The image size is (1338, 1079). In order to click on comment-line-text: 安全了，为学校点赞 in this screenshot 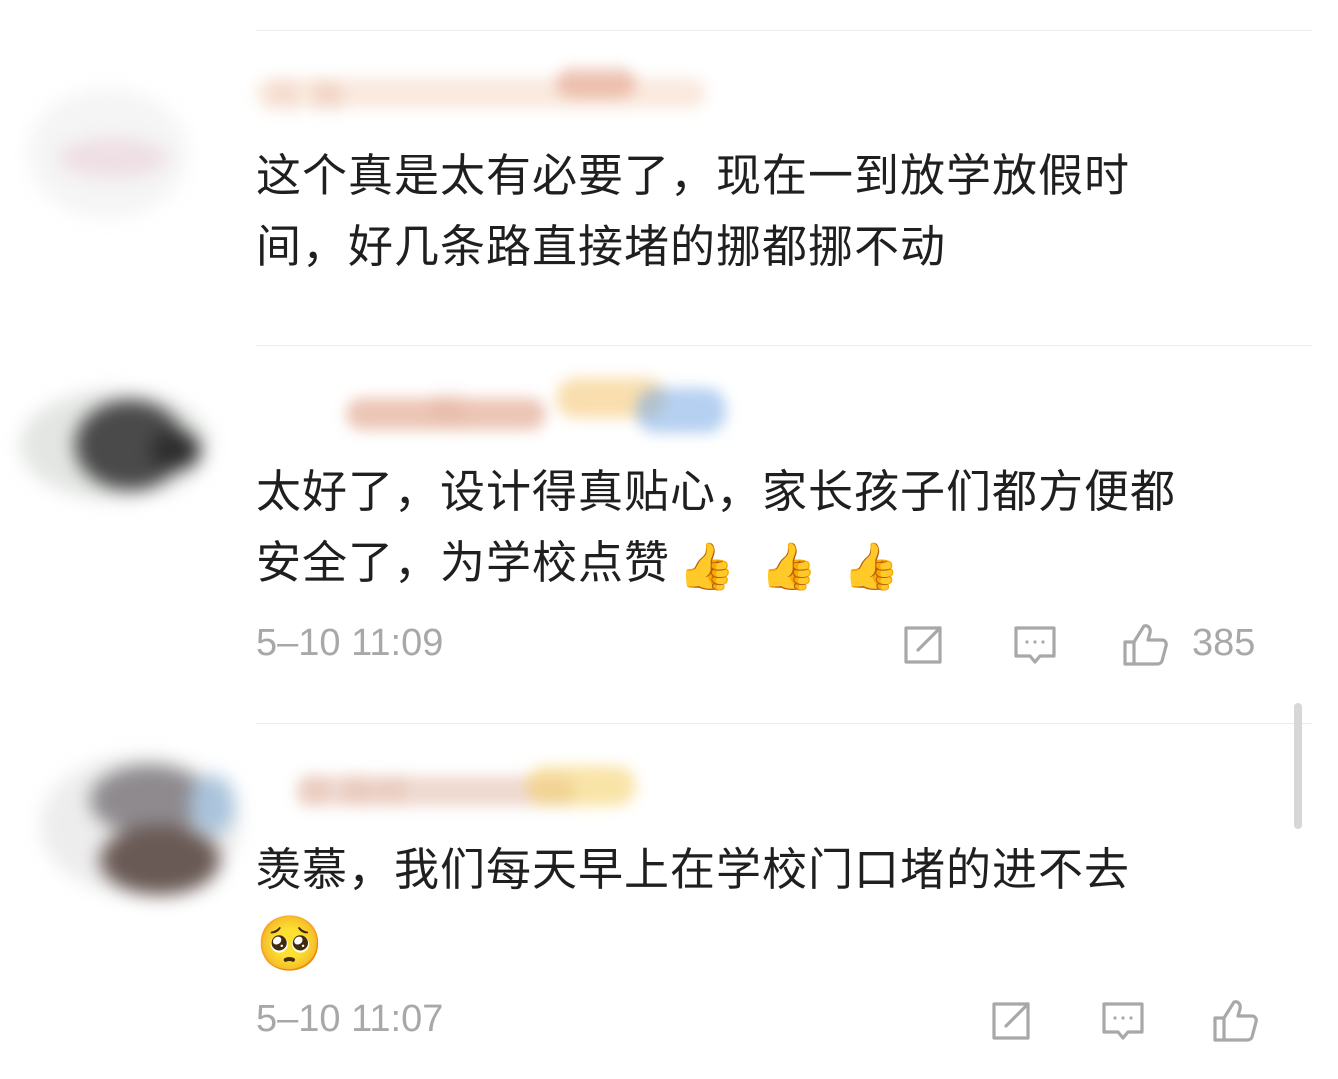, I will do `click(463, 562)`.